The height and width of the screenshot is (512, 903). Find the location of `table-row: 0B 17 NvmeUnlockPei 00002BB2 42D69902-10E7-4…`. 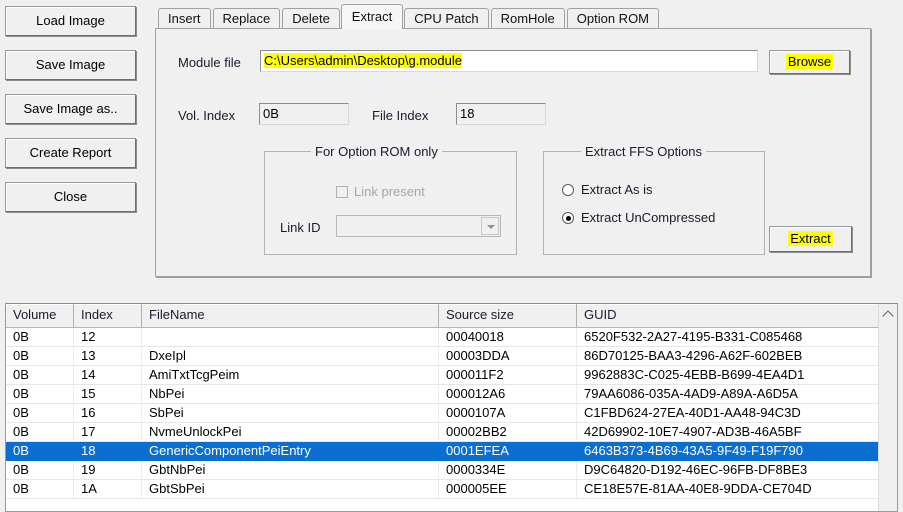

table-row: 0B 17 NvmeUnlockPei 00002BB2 42D69902-10E7-4… is located at coordinates (451, 432).